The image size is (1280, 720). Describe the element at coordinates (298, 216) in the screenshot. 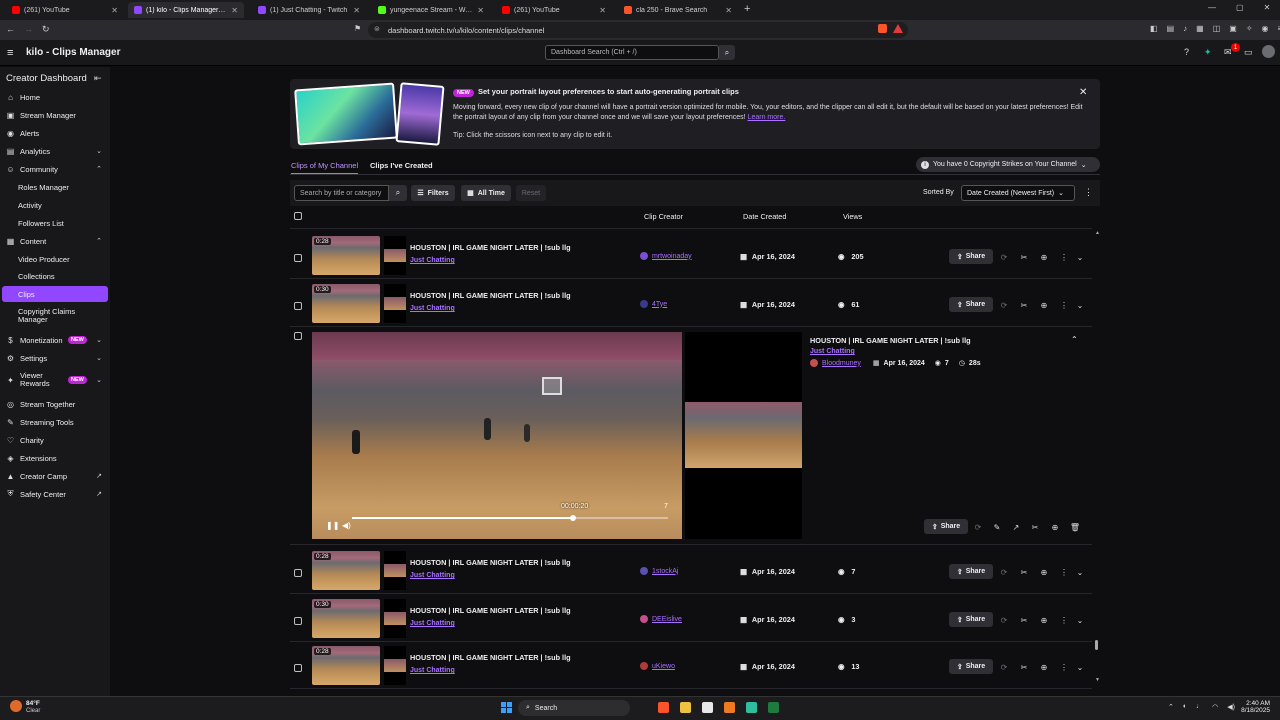

I see `select-all-checkbox` at that location.